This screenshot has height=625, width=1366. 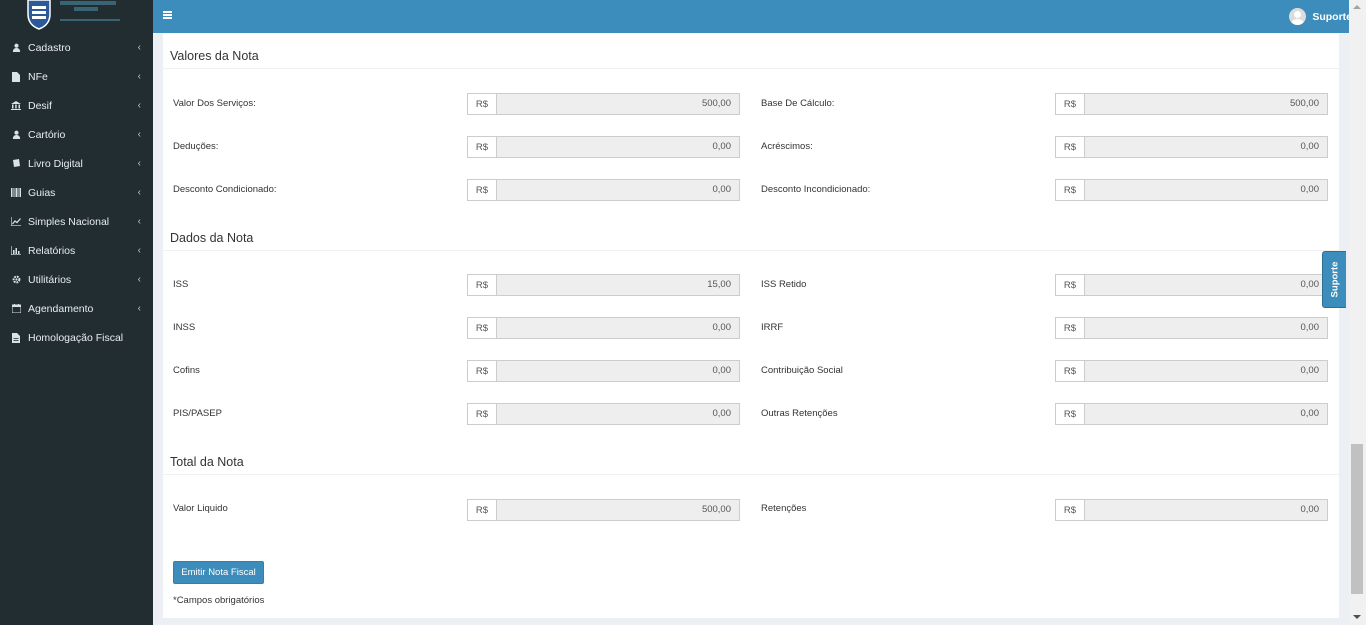 I want to click on input-irrf: R$ 0,00, so click(x=1191, y=328).